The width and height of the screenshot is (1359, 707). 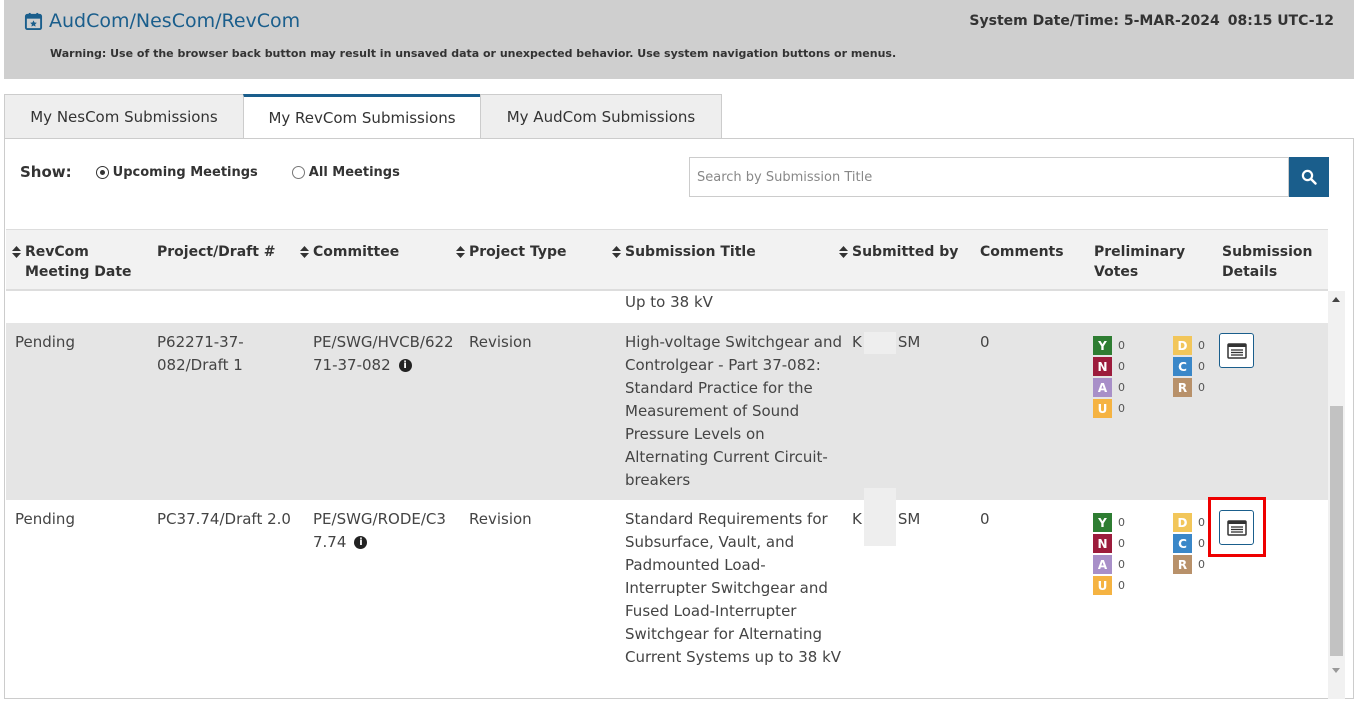 I want to click on scroll-down-icon, so click(x=1336, y=670).